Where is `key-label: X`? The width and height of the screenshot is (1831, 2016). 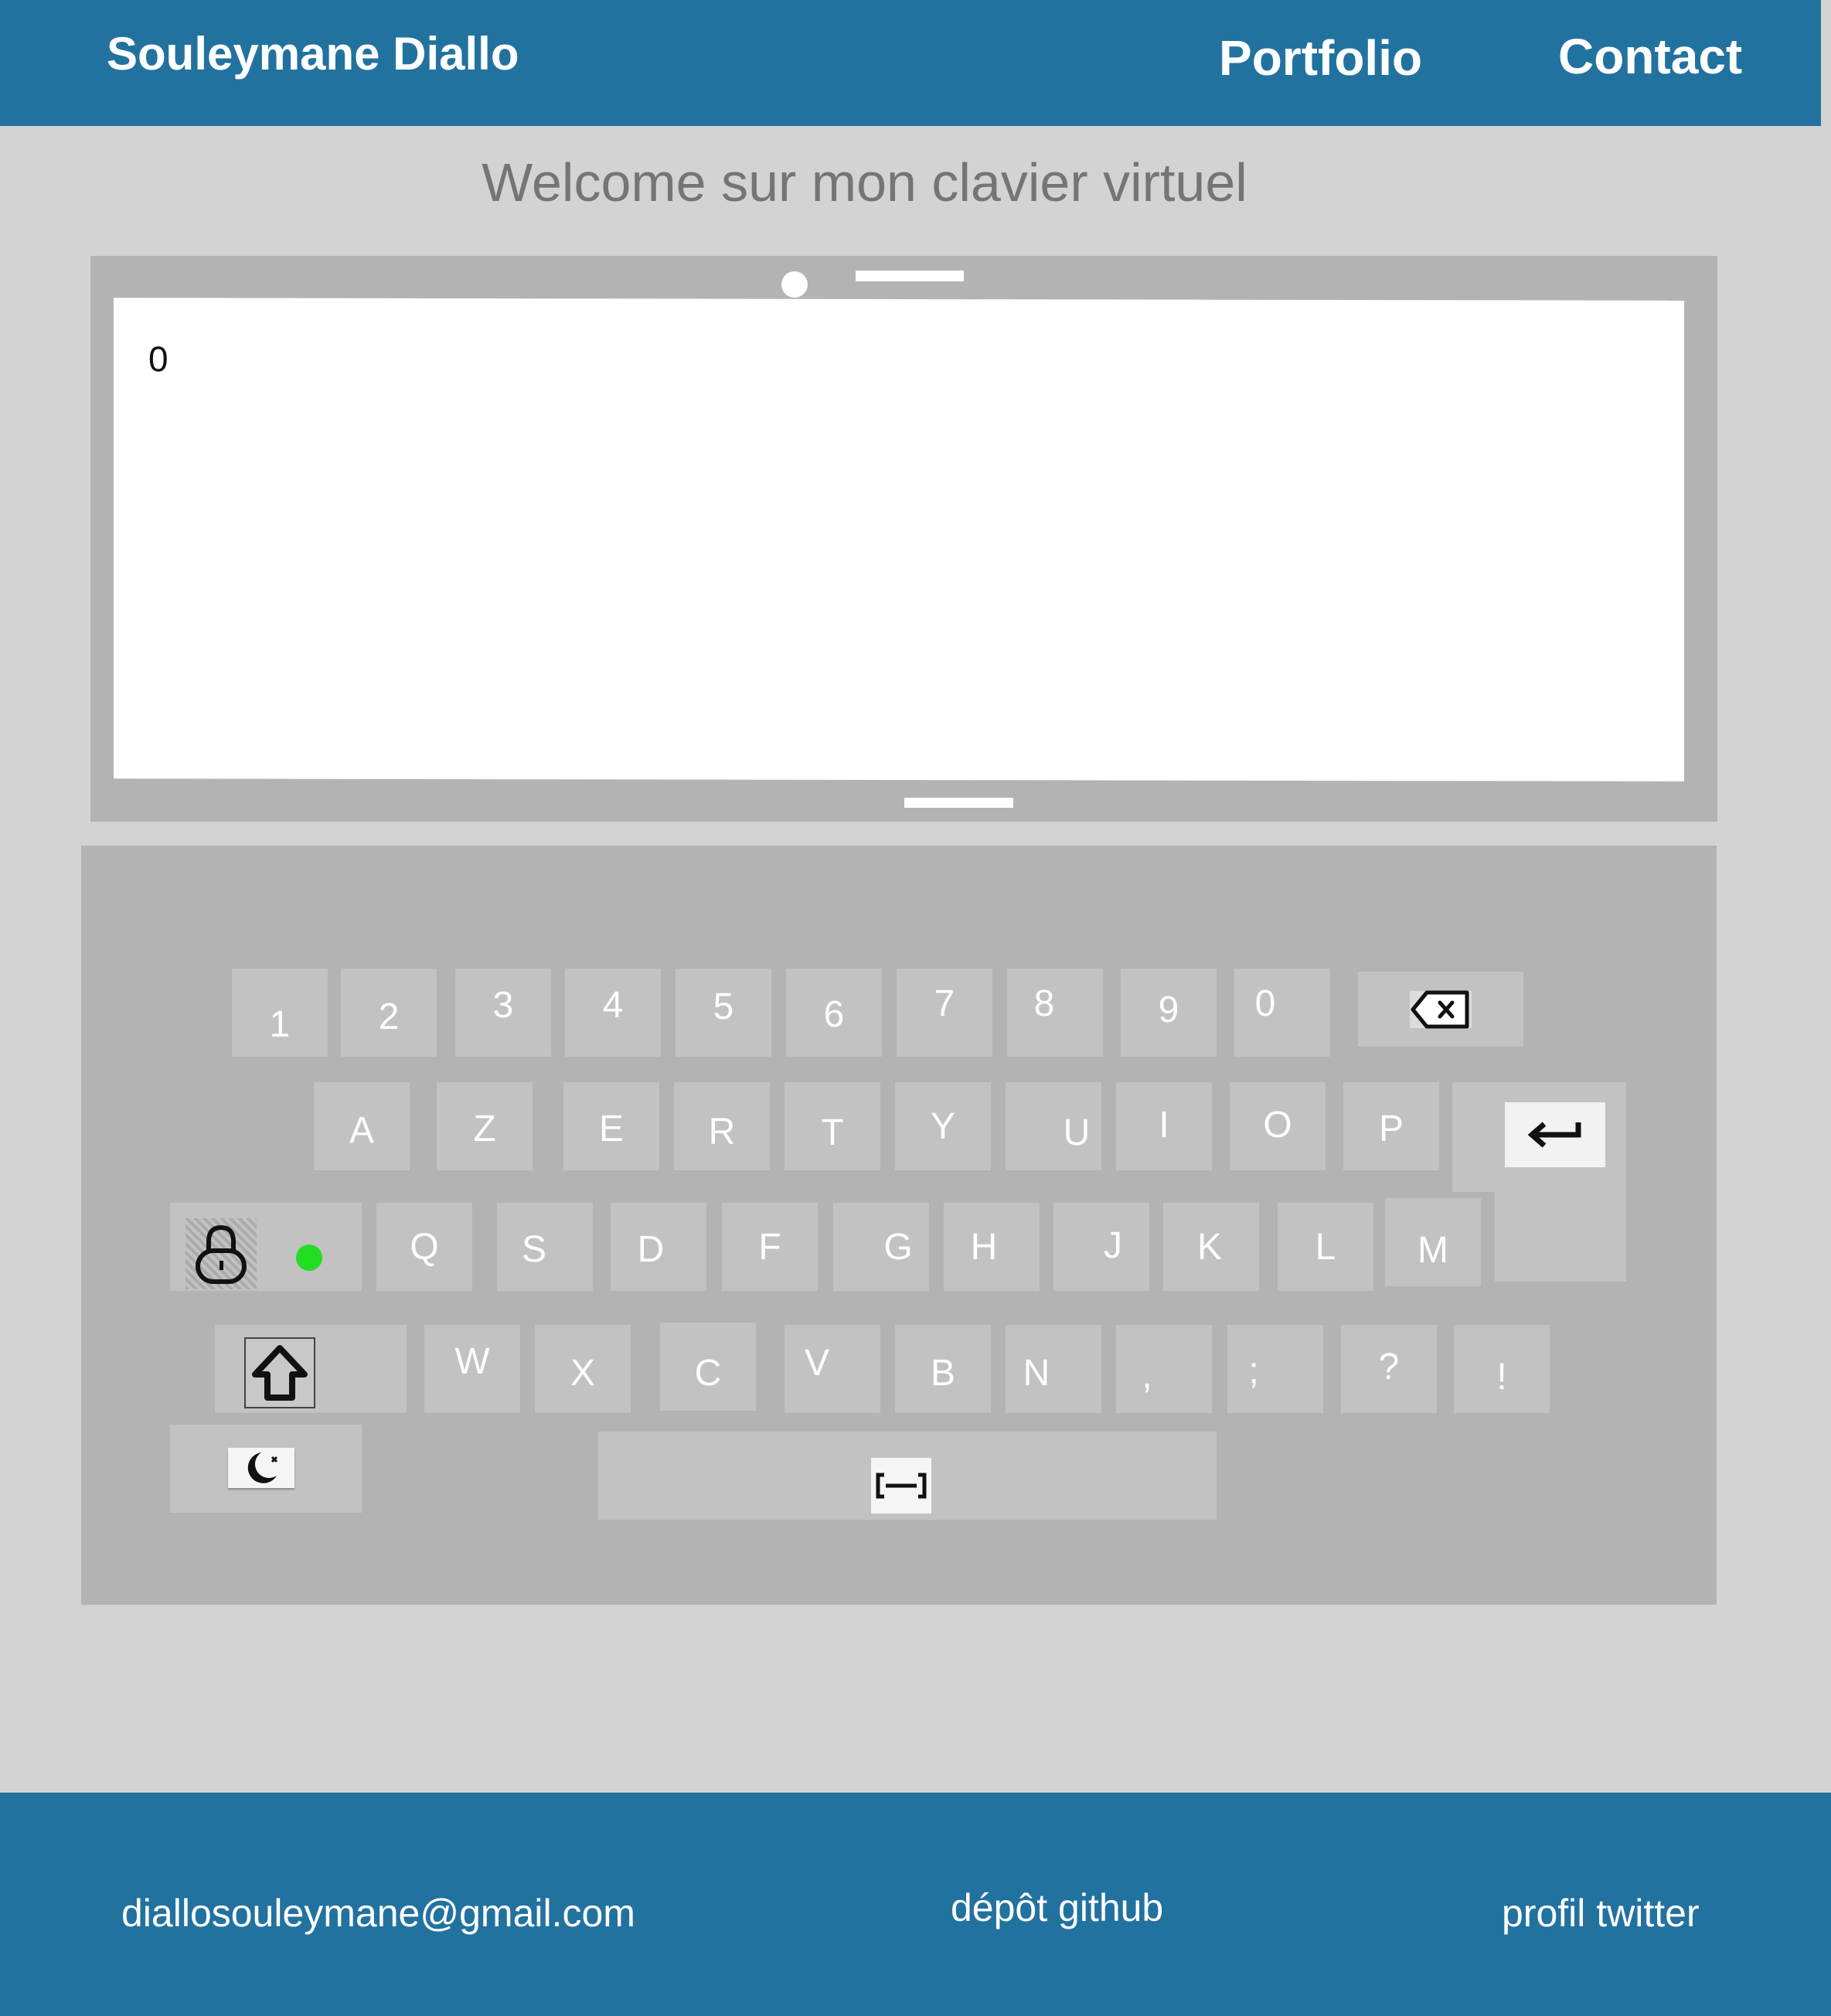 key-label: X is located at coordinates (582, 1373).